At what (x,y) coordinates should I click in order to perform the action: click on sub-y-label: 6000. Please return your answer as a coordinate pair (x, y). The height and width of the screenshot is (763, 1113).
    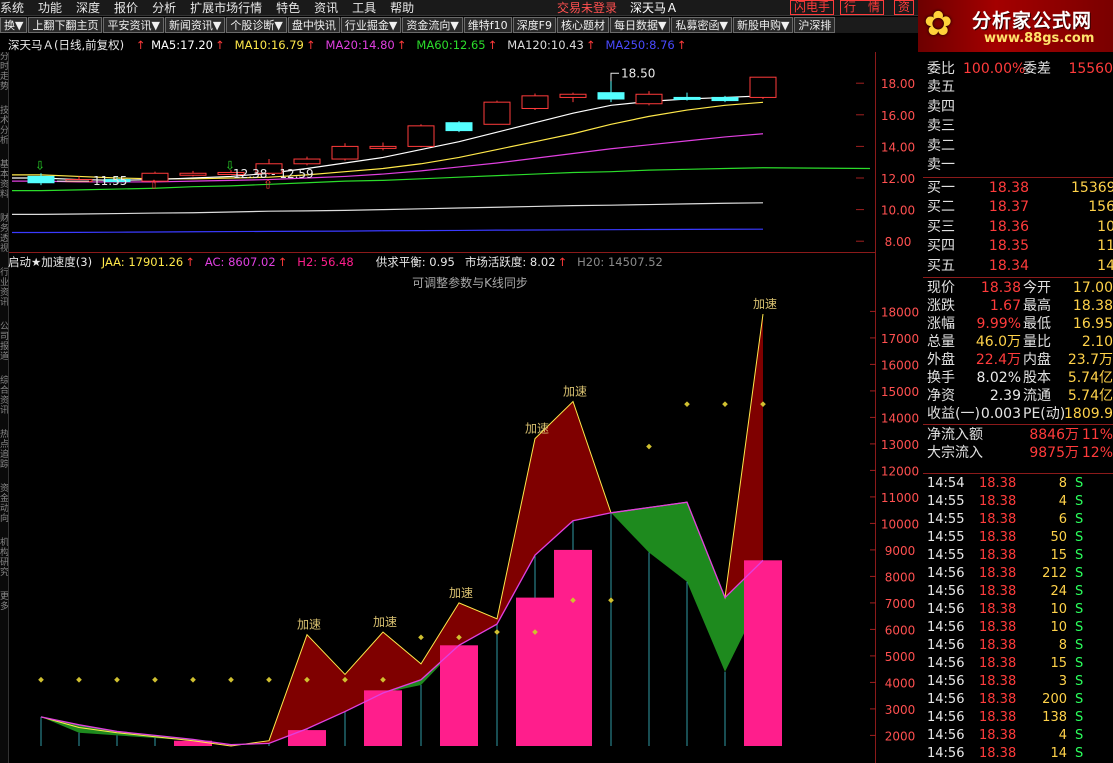
    Looking at the image, I should click on (900, 630).